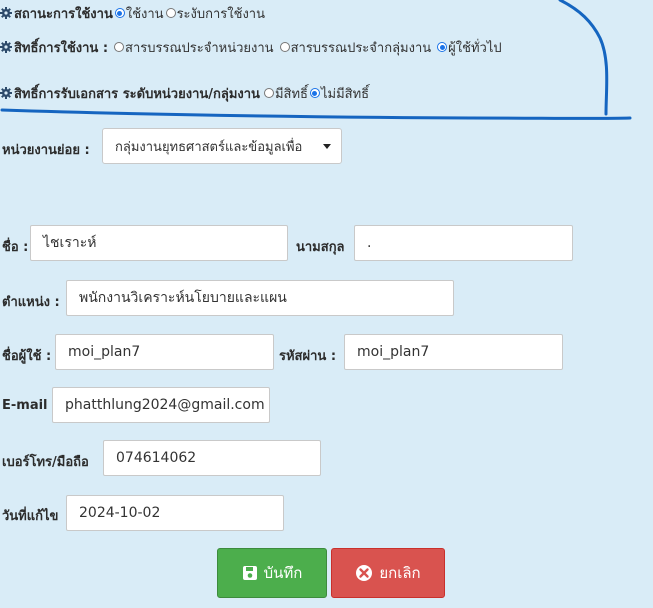 The height and width of the screenshot is (608, 653). Describe the element at coordinates (27, 356) in the screenshot. I see `username-label: ชื่อผู้ใช้ :` at that location.